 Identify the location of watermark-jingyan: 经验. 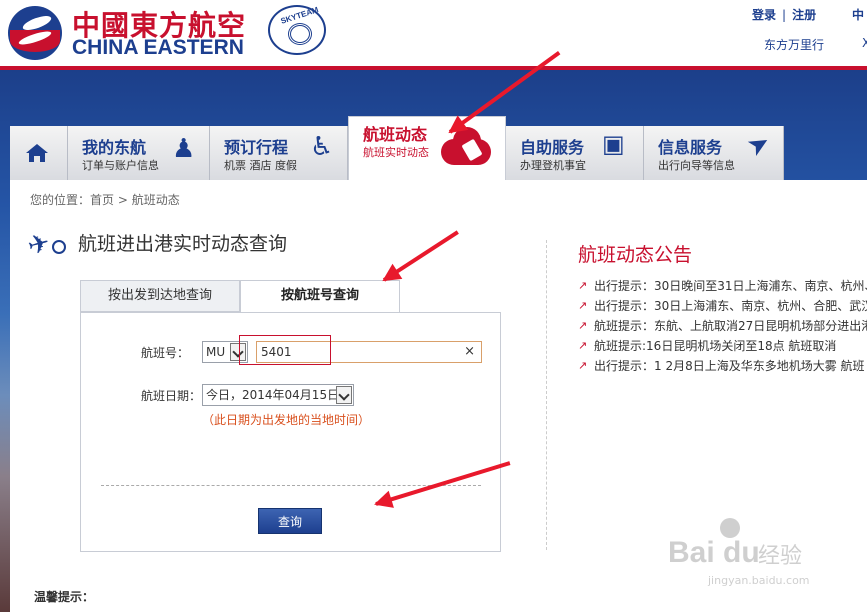
(780, 556).